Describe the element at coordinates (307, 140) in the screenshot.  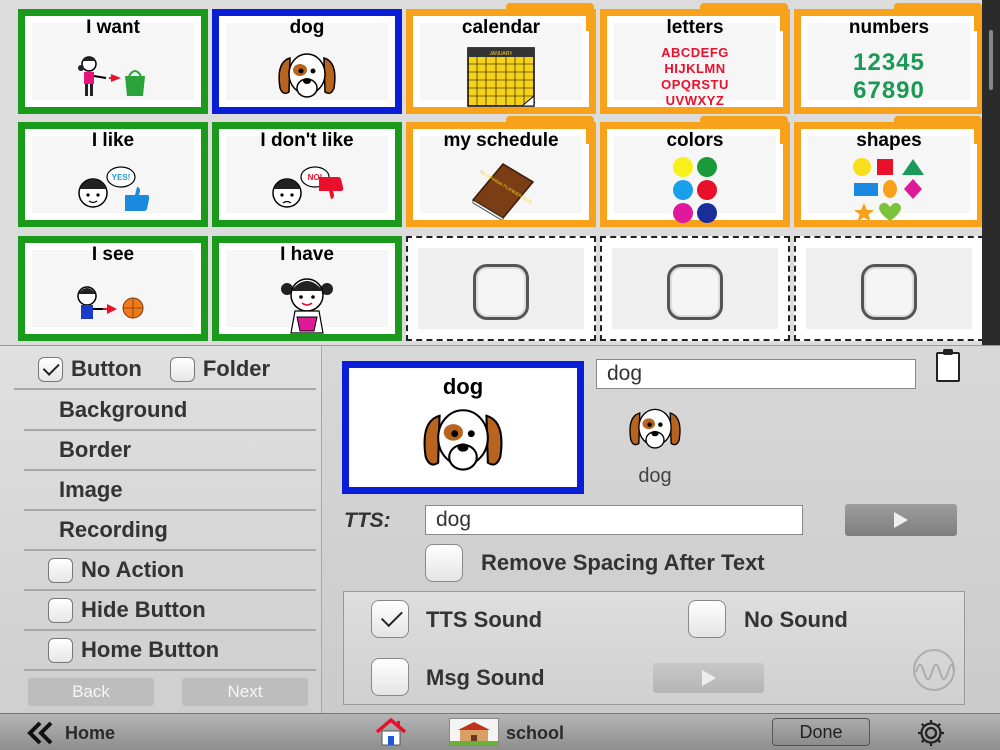
I see `grid-button-label: I don't like` at that location.